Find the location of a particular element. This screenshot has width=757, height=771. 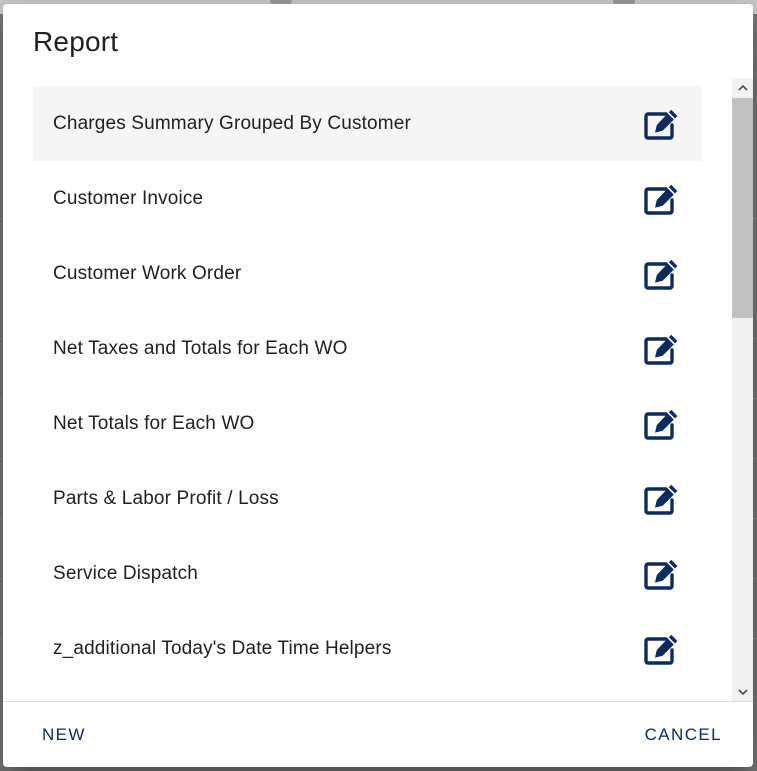

scrollbar-thumb is located at coordinates (742, 208).